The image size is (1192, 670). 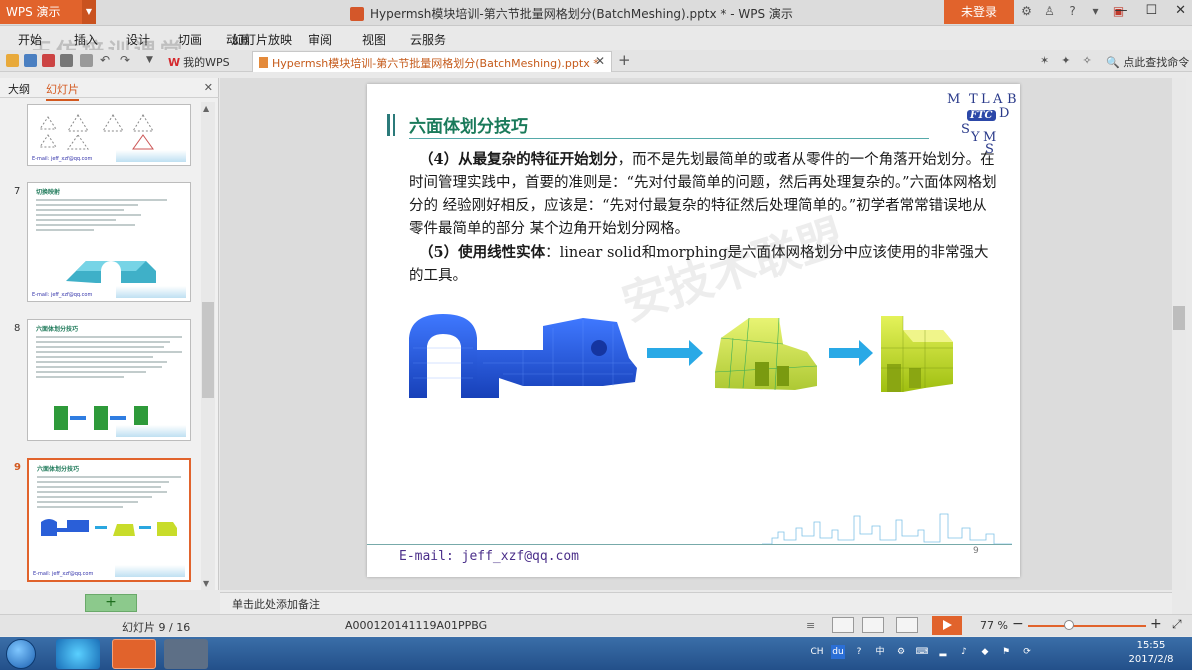 What do you see at coordinates (1069, 625) in the screenshot?
I see `zoom-slider-knob` at bounding box center [1069, 625].